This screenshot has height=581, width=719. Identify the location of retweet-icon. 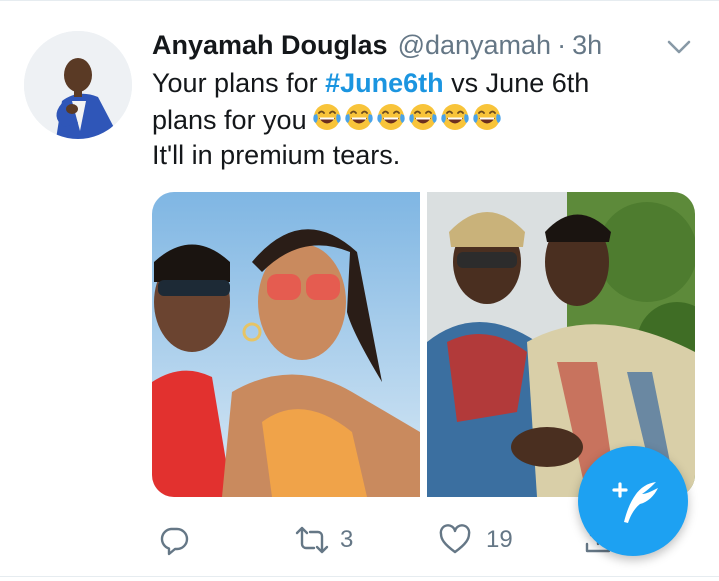
(312, 540).